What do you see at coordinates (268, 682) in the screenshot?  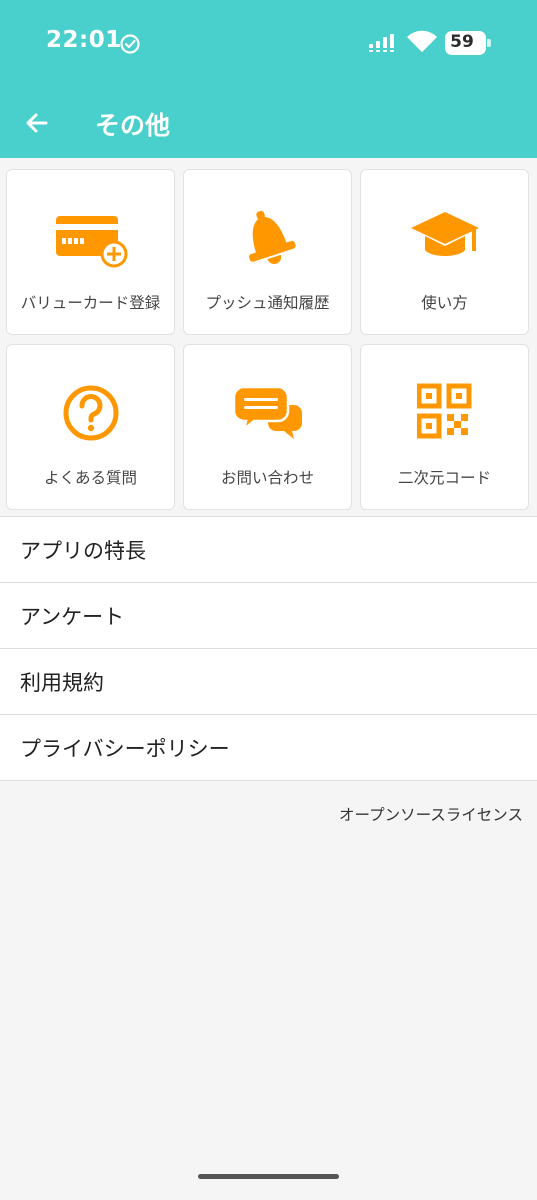 I see `menu-item-terms: 利用規約` at bounding box center [268, 682].